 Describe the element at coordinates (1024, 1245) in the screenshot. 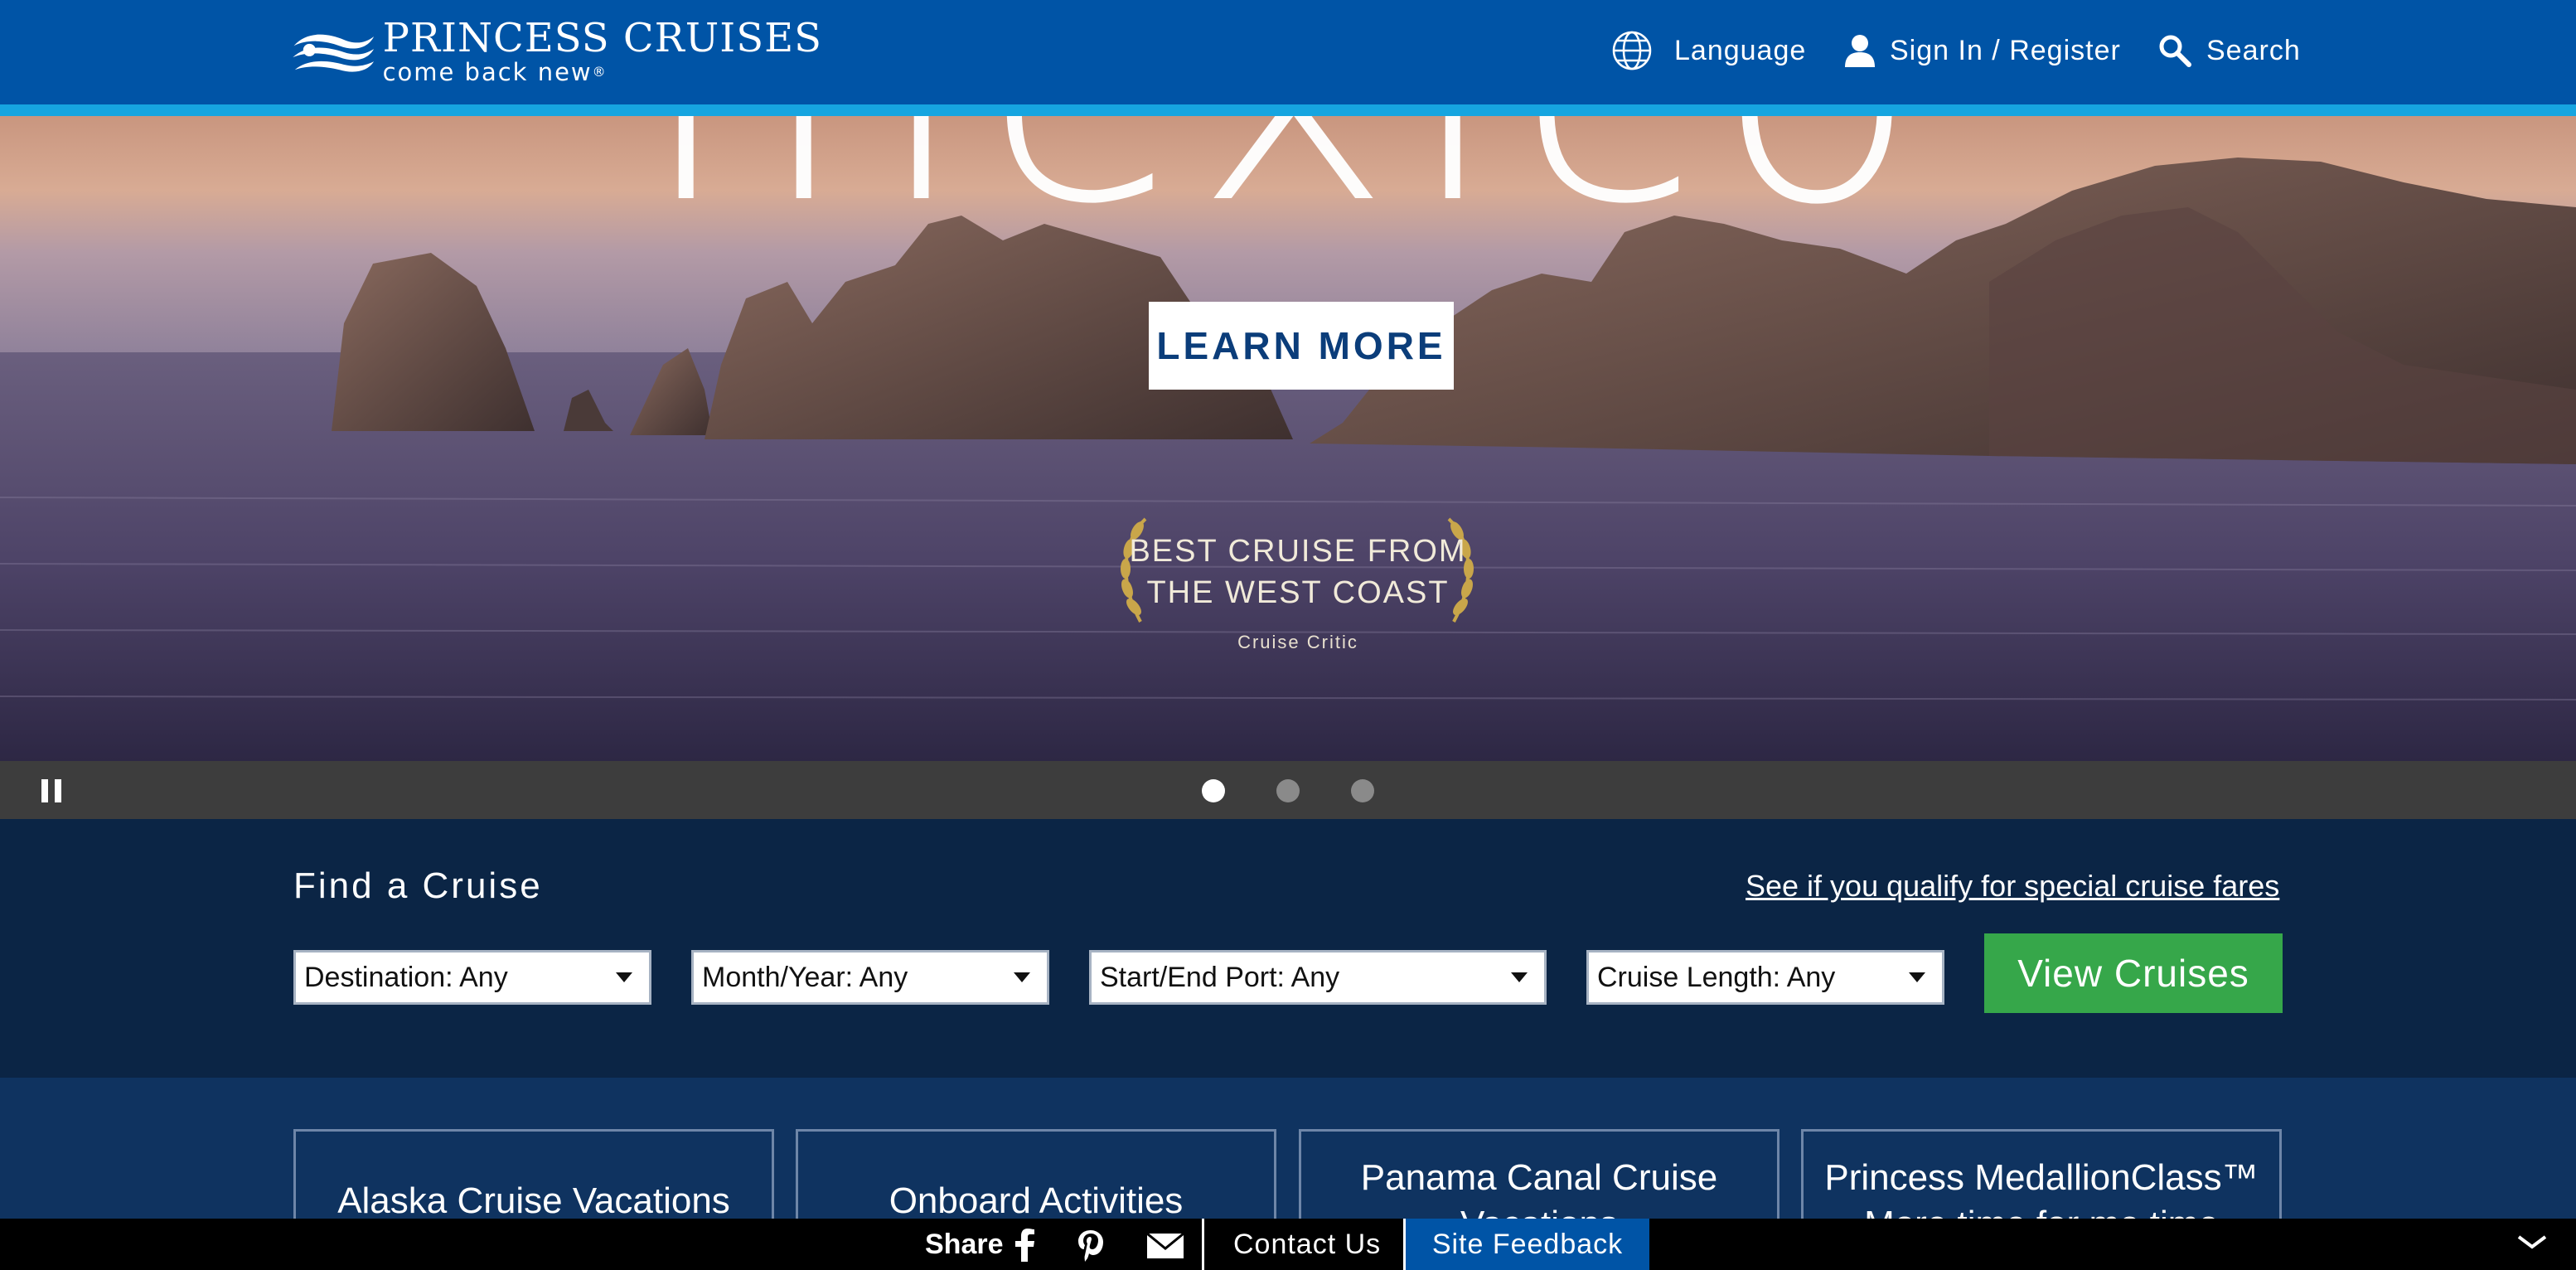

I see `facebook-icon` at that location.